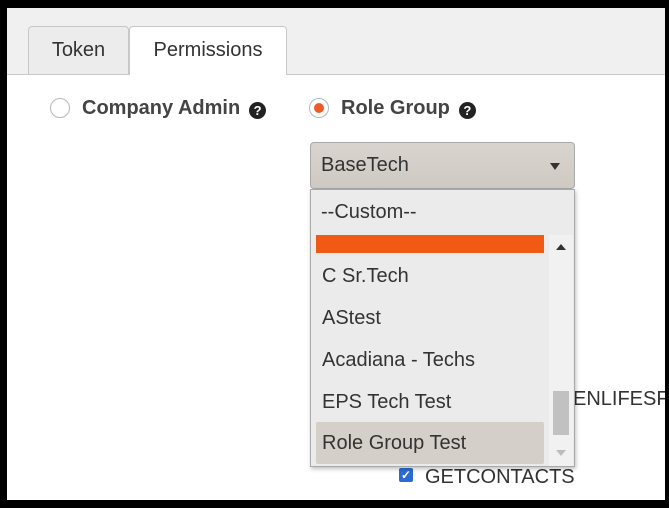 The width and height of the screenshot is (669, 508). What do you see at coordinates (60, 108) in the screenshot?
I see `company-admin-radio` at bounding box center [60, 108].